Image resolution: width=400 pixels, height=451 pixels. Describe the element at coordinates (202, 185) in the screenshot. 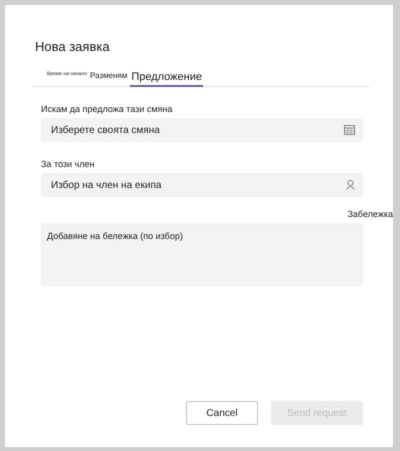

I see `input-field: Избор на член на екипа` at that location.